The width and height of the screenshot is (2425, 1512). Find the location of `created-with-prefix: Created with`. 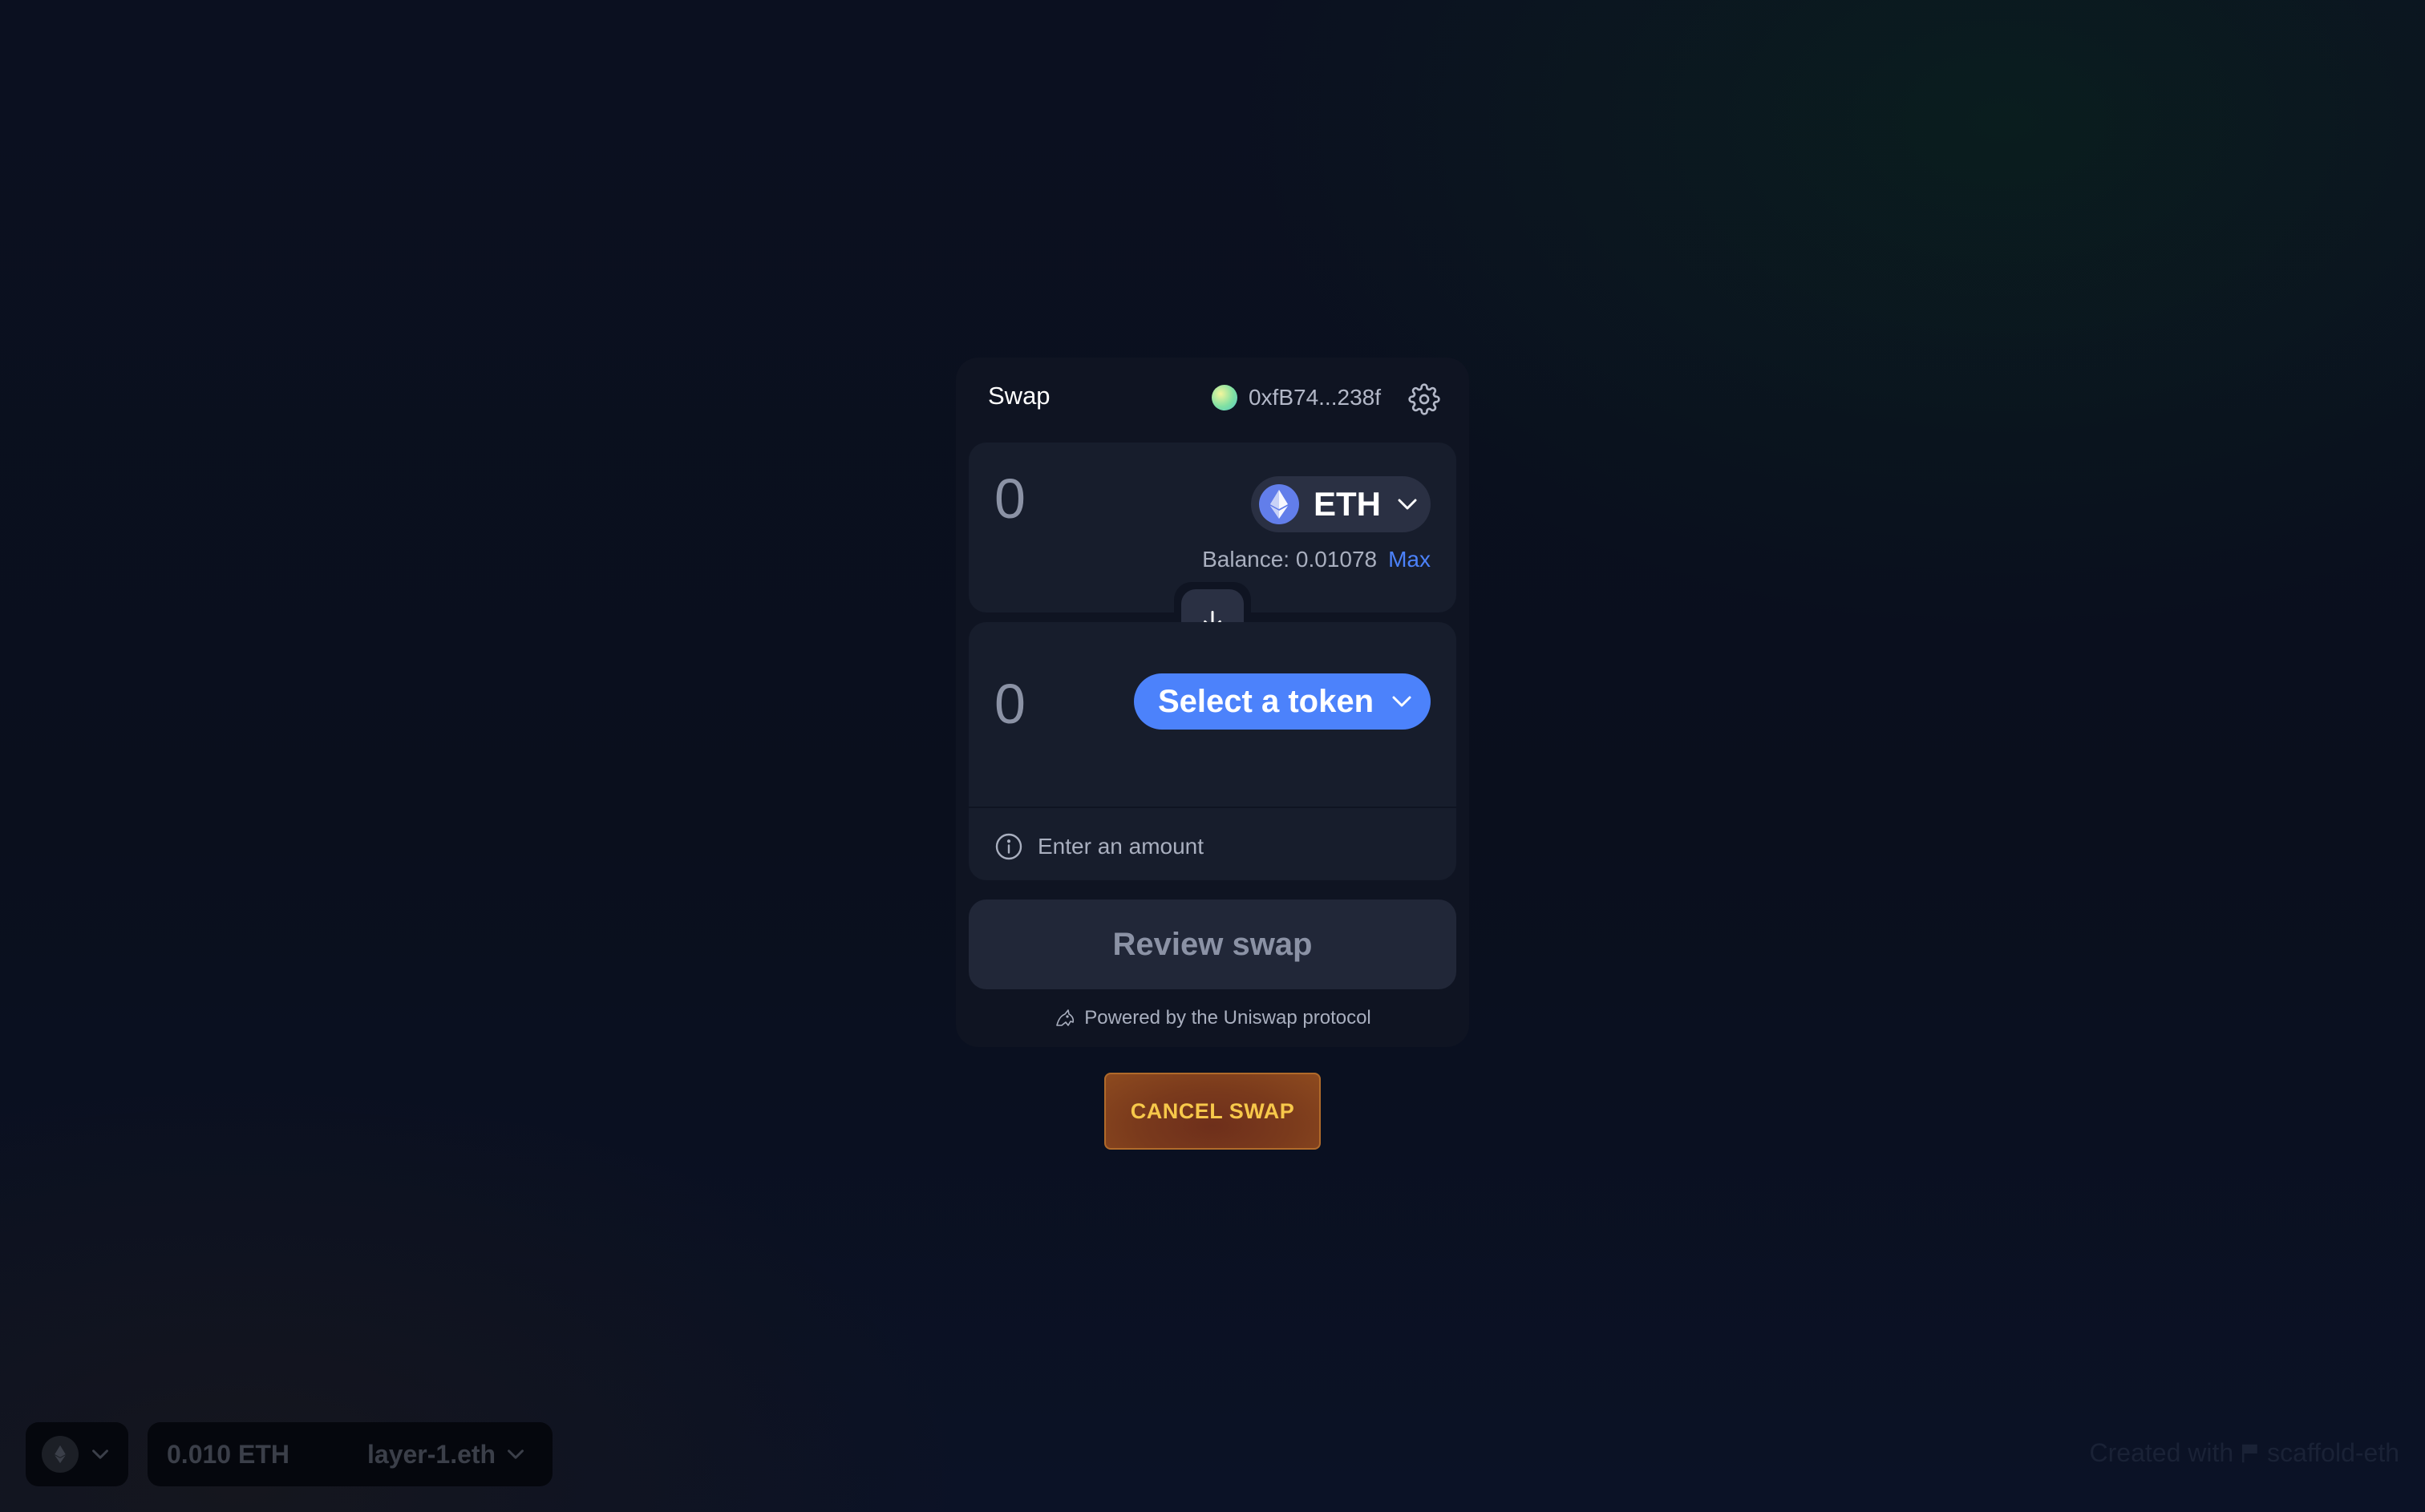

created-with-prefix: Created with is located at coordinates (2161, 1453).